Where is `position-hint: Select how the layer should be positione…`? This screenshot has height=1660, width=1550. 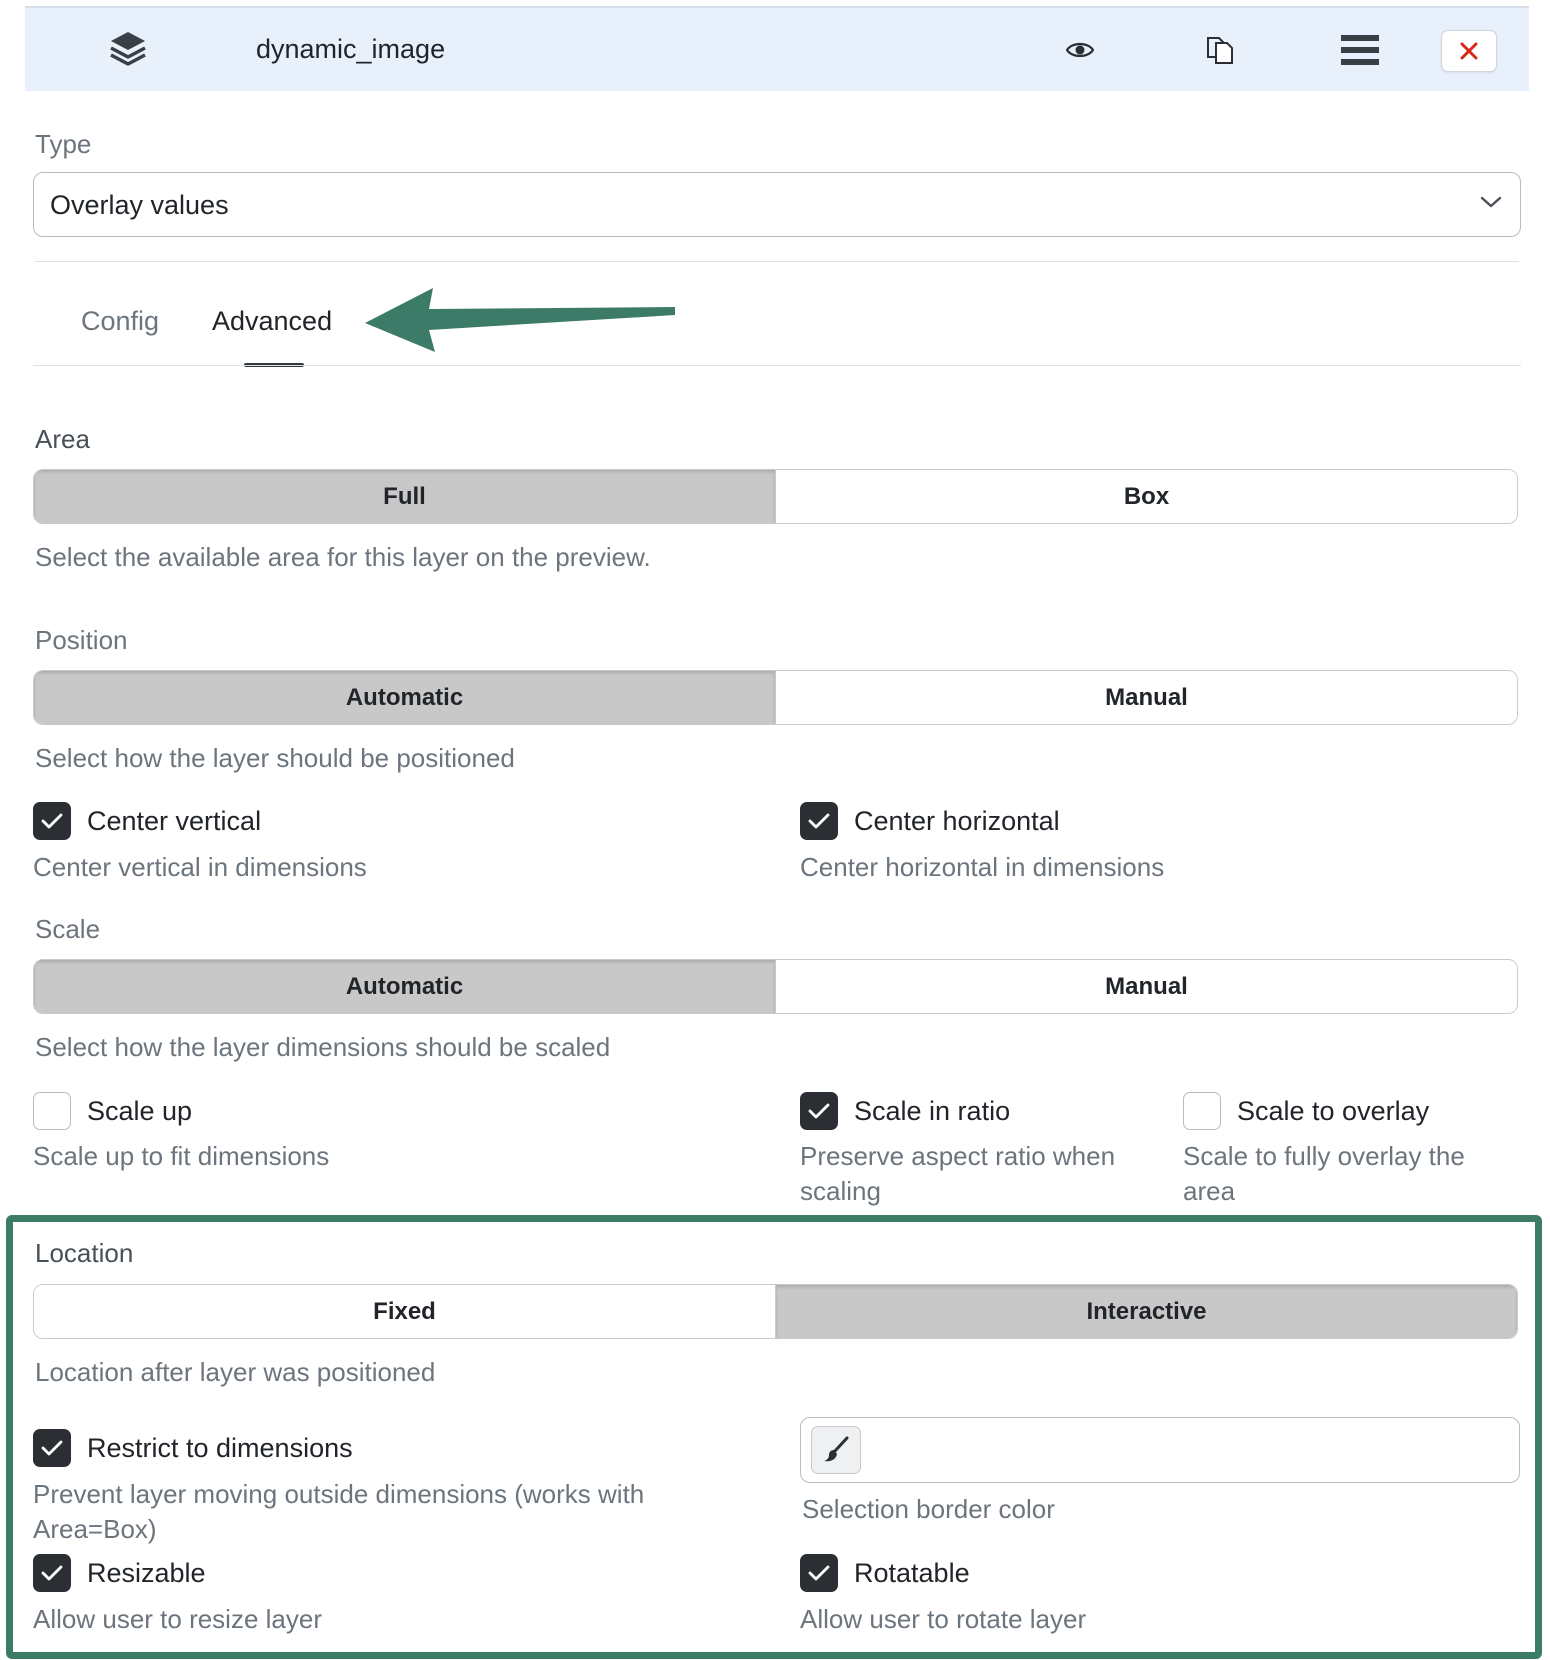
position-hint: Select how the layer should be positione… is located at coordinates (275, 758).